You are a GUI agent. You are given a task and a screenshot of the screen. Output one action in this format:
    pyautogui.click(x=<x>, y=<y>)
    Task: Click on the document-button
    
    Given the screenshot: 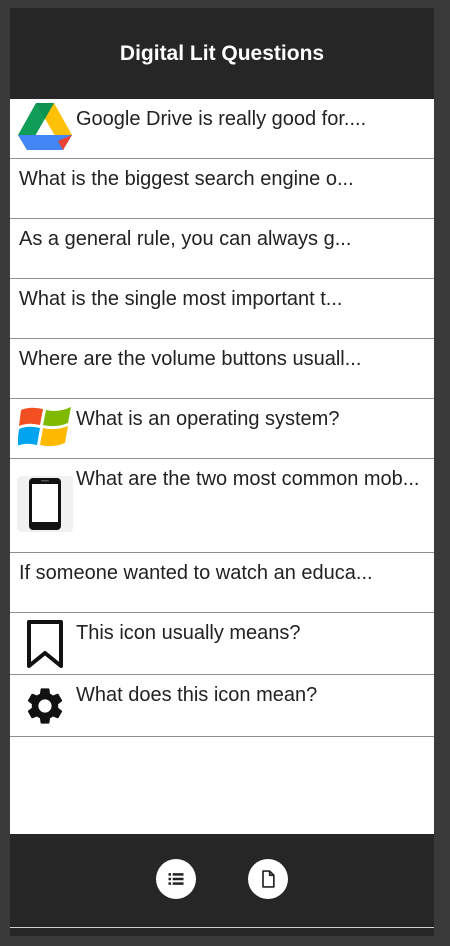 What is the action you would take?
    pyautogui.click(x=268, y=879)
    